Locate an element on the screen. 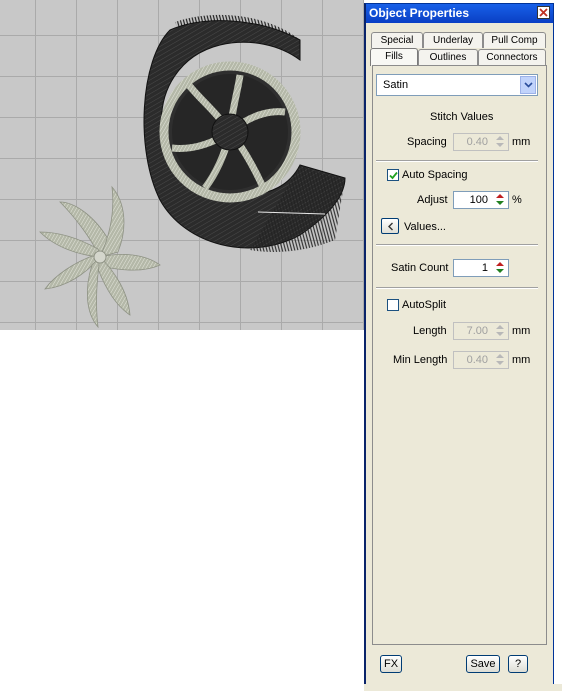  values-button is located at coordinates (390, 226).